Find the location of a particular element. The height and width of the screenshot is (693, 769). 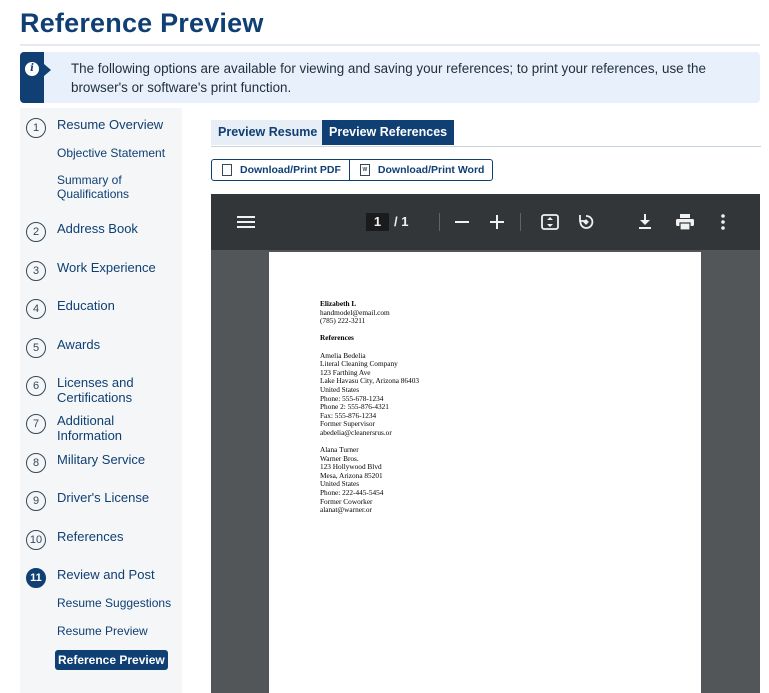

contact-phone: (785) 222-3211 is located at coordinates (343, 321).